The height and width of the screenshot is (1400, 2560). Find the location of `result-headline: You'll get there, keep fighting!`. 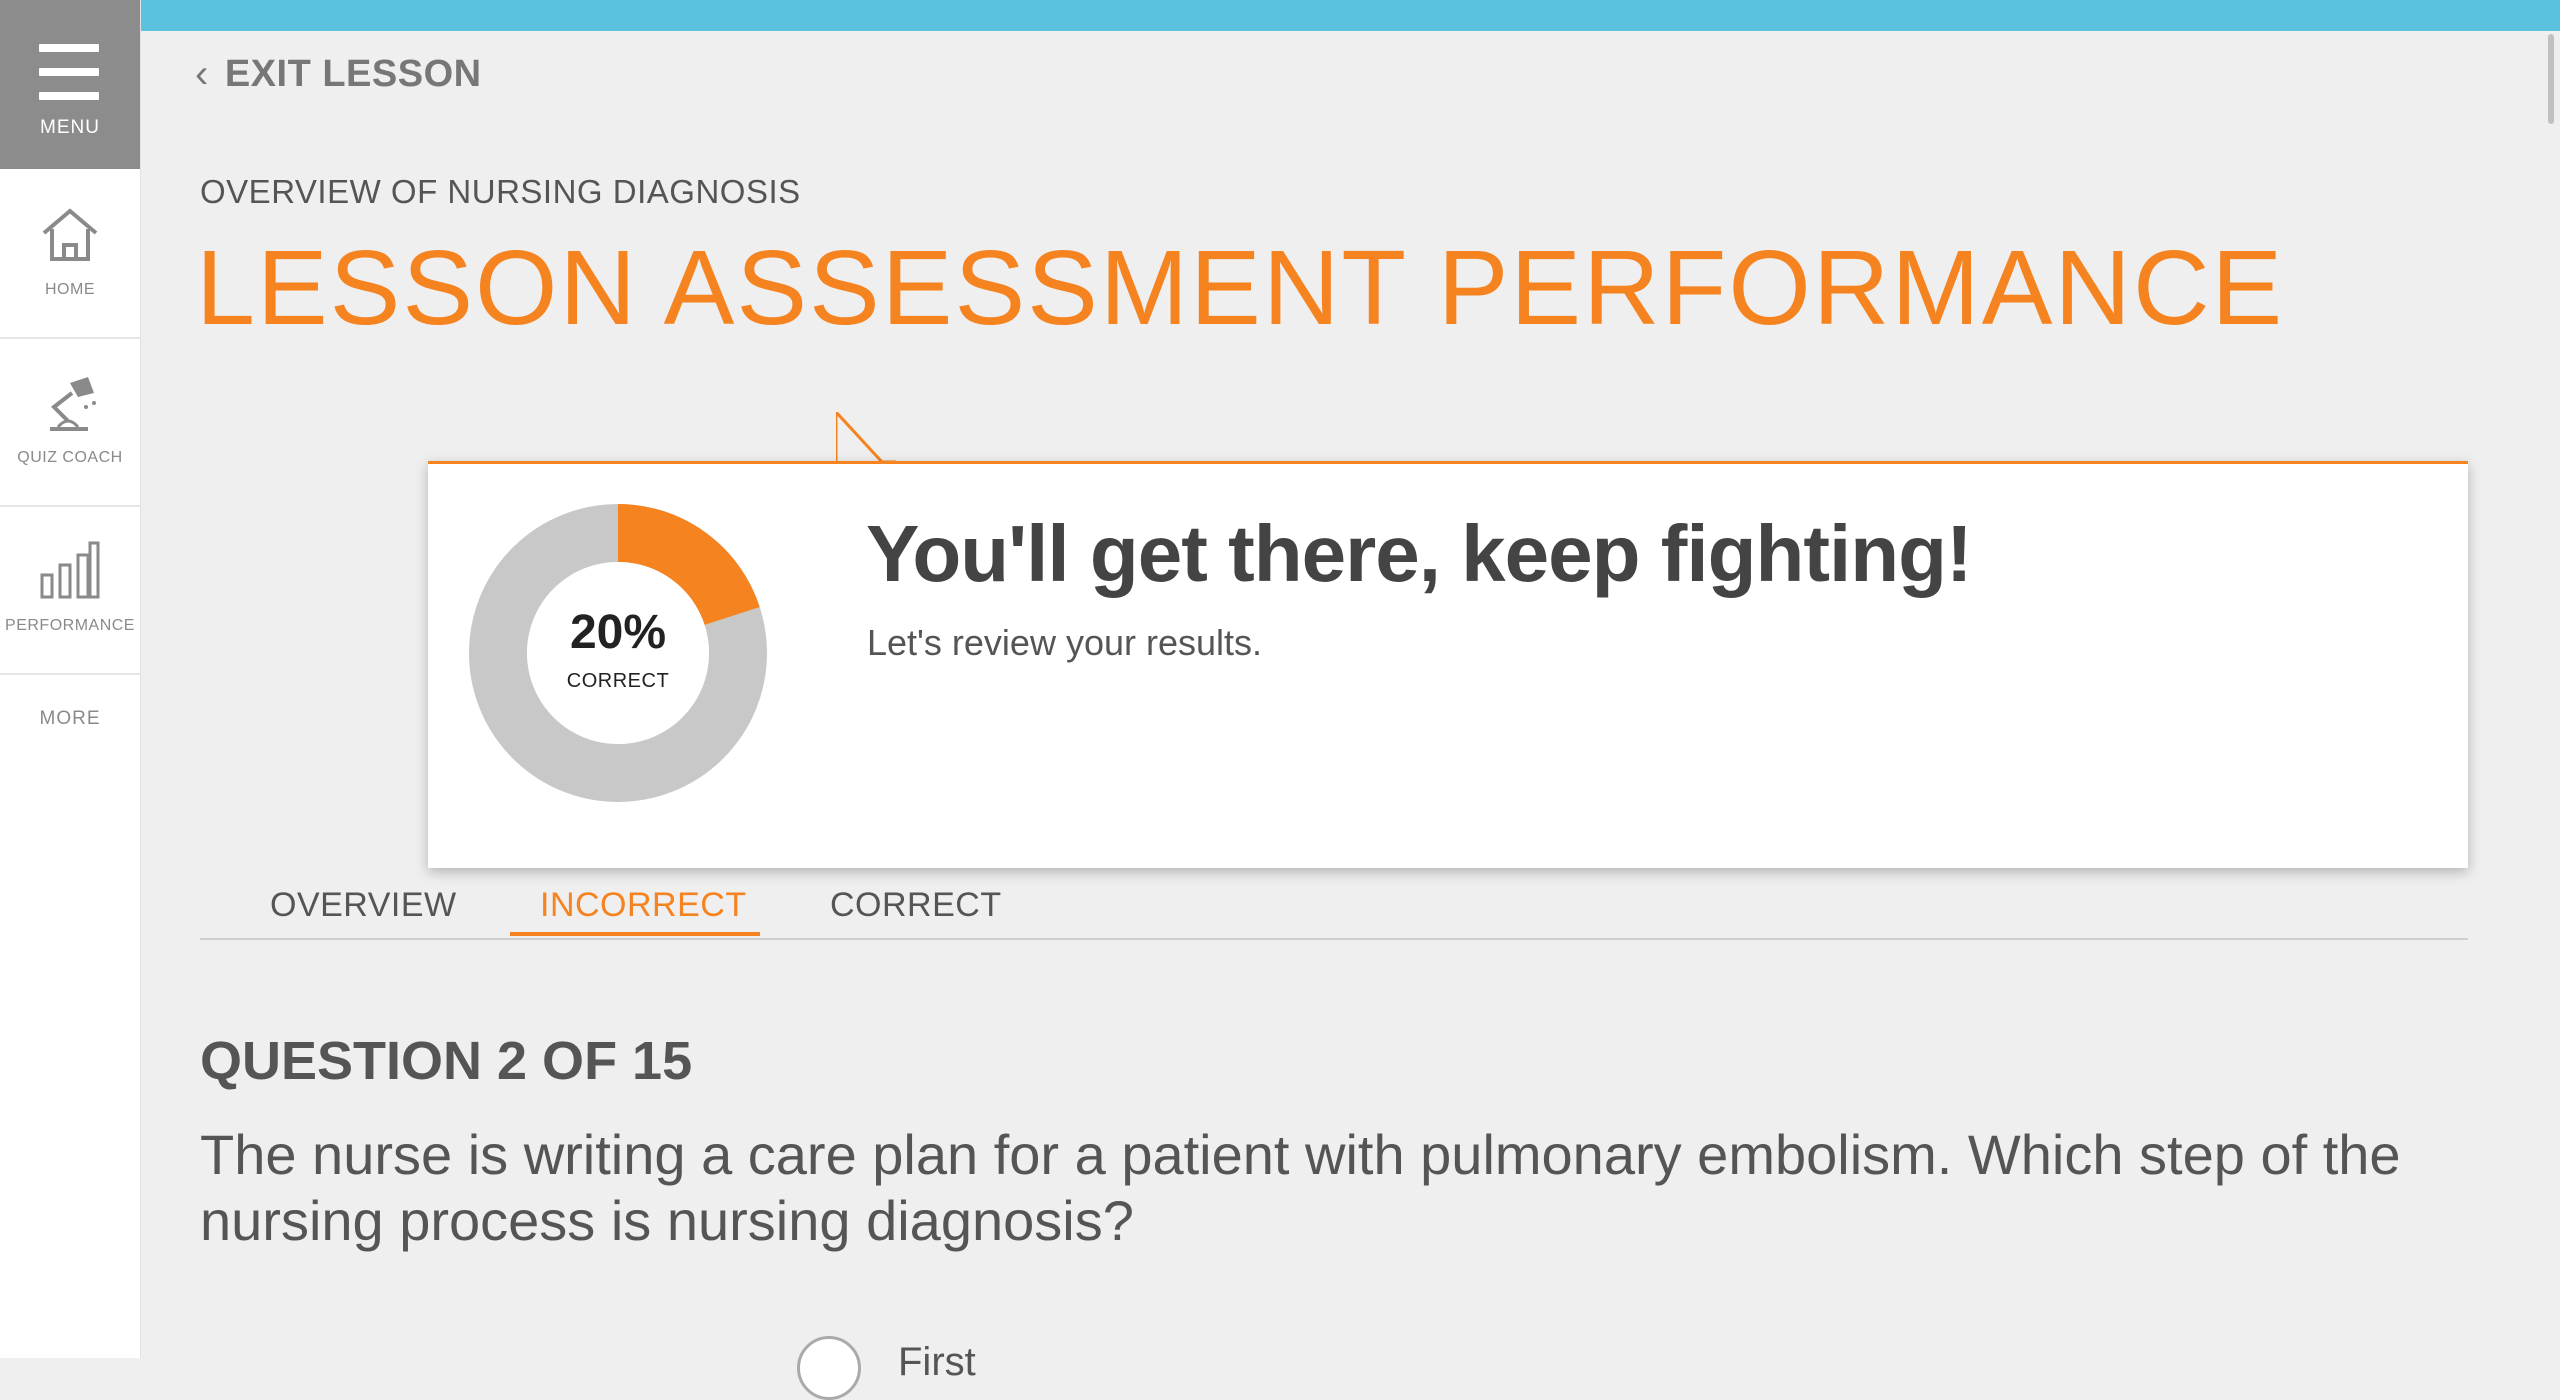

result-headline: You'll get there, keep fighting! is located at coordinates (1419, 553).